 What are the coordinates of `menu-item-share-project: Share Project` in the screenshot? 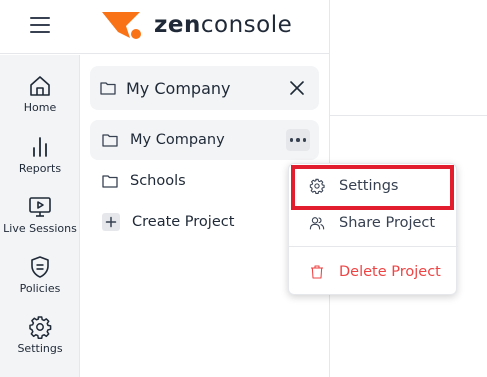 It's located at (373, 223).